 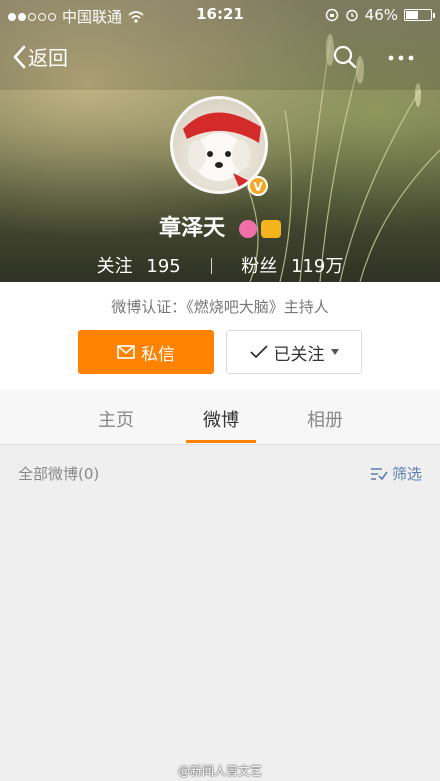 I want to click on check-icon, so click(x=258, y=352).